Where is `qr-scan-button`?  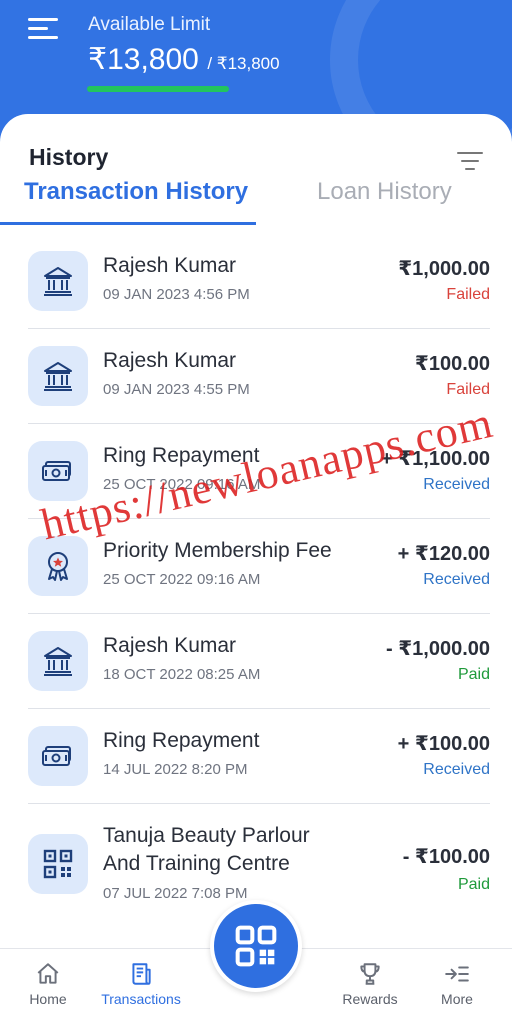
qr-scan-button is located at coordinates (256, 946).